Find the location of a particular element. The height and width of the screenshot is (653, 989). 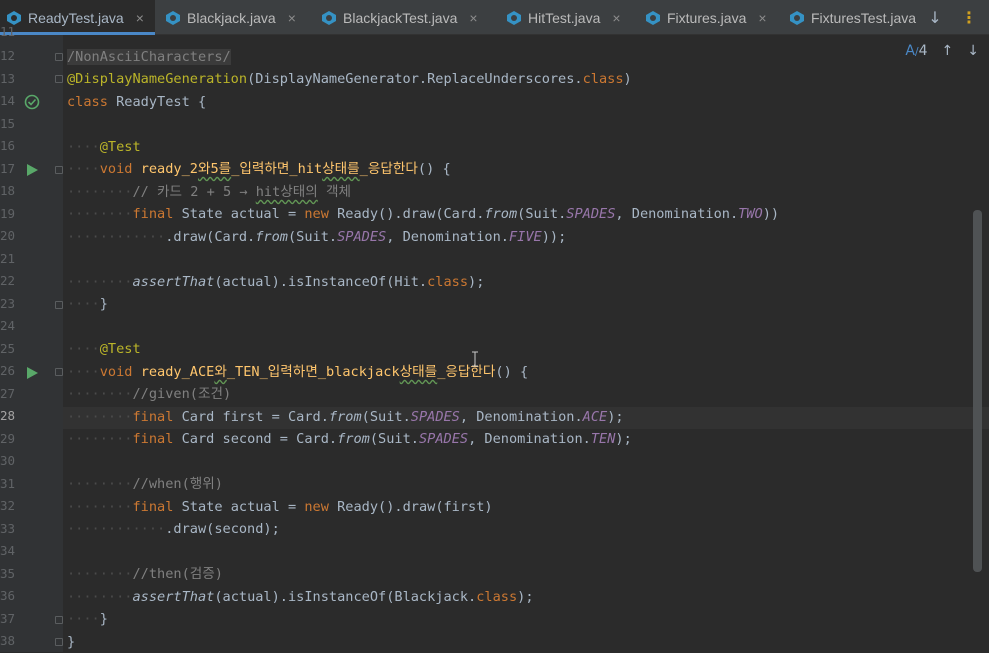

line-number: 36 is located at coordinates (8, 595).